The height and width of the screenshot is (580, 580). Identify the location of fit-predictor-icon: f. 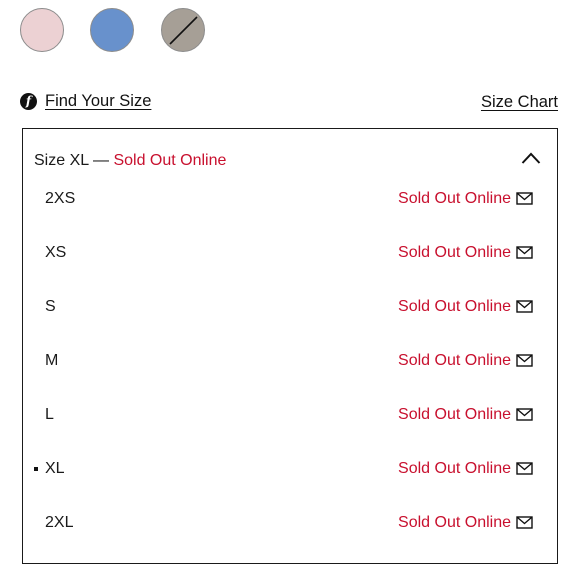
(28, 101).